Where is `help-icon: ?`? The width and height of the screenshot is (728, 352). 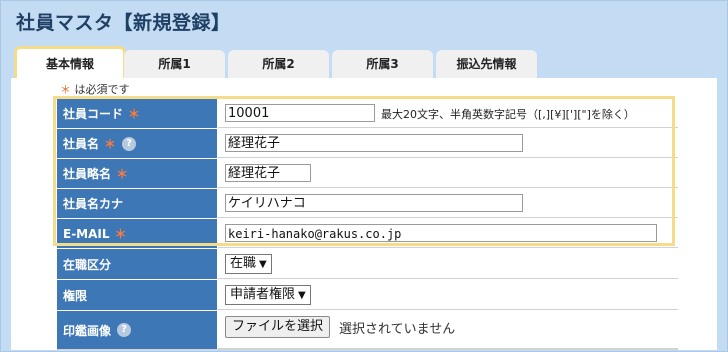 help-icon: ? is located at coordinates (124, 330).